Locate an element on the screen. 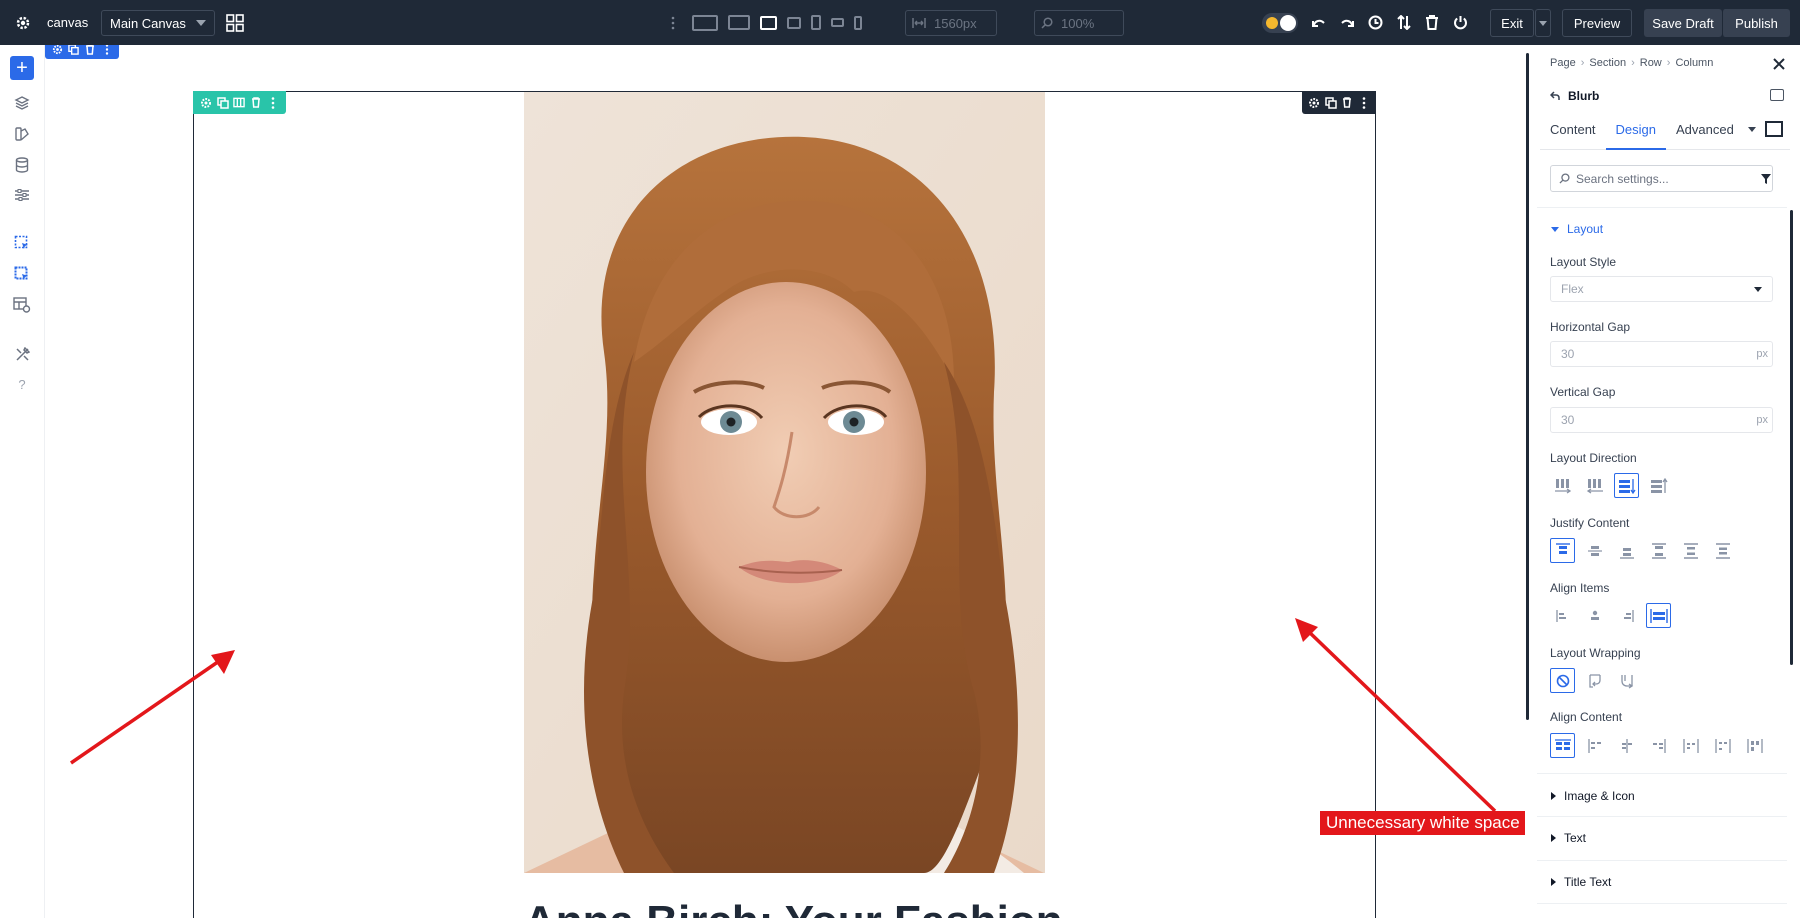 The image size is (1800, 918). module-duplicate-icon is located at coordinates (1331, 102).